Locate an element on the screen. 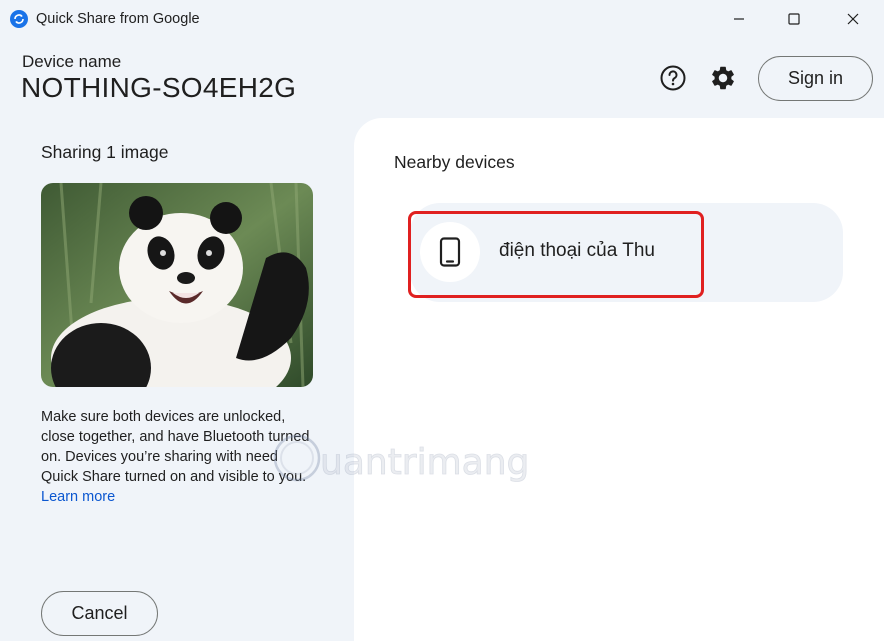 This screenshot has width=884, height=641. sign-in-button: Sign in is located at coordinates (815, 78).